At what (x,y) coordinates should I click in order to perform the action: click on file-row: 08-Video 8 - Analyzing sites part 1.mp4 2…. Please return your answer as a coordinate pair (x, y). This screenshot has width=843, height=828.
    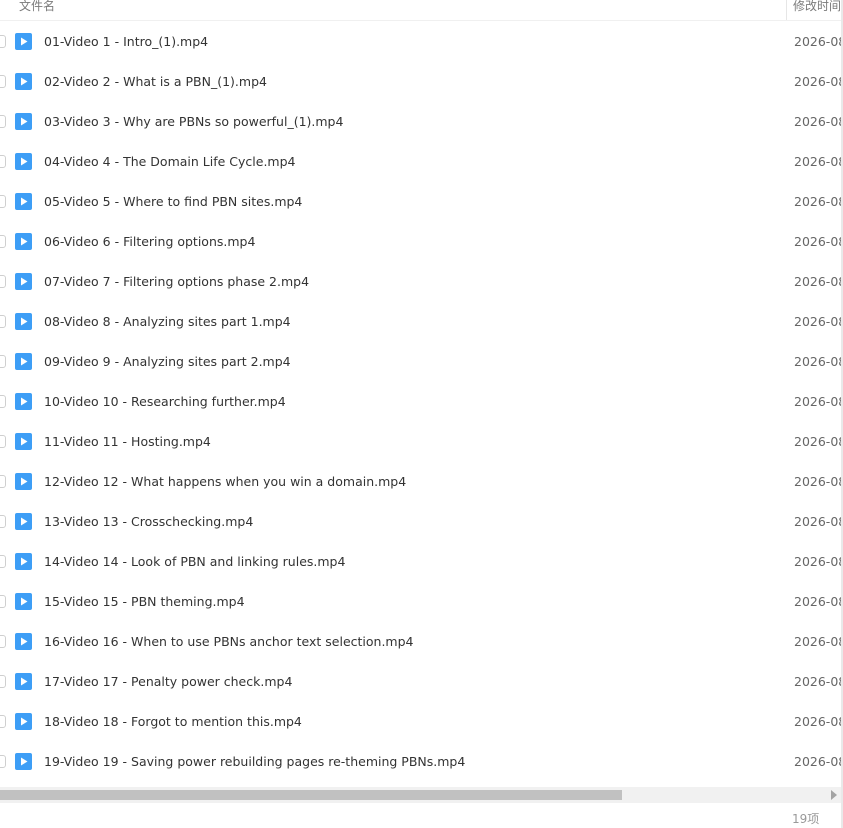
    Looking at the image, I should click on (421, 321).